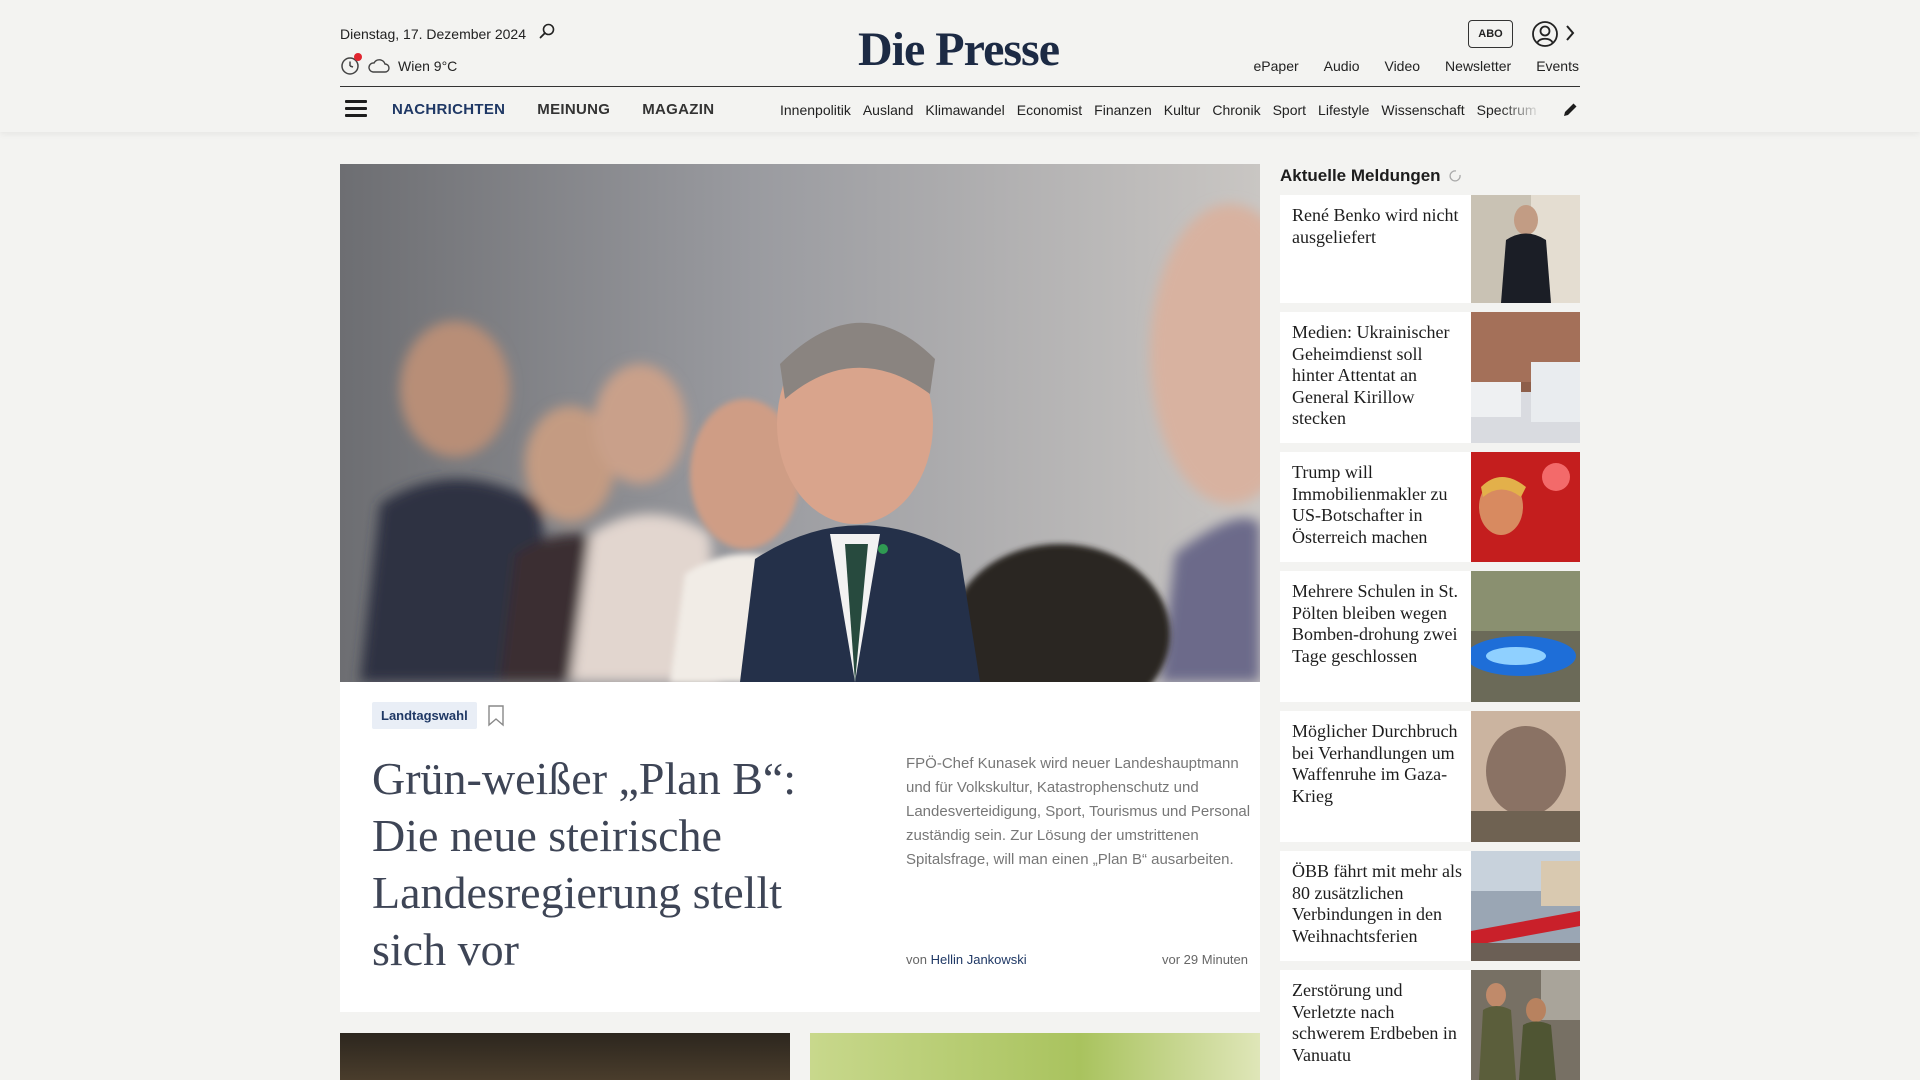  What do you see at coordinates (496, 715) in the screenshot?
I see `bookmark-icon` at bounding box center [496, 715].